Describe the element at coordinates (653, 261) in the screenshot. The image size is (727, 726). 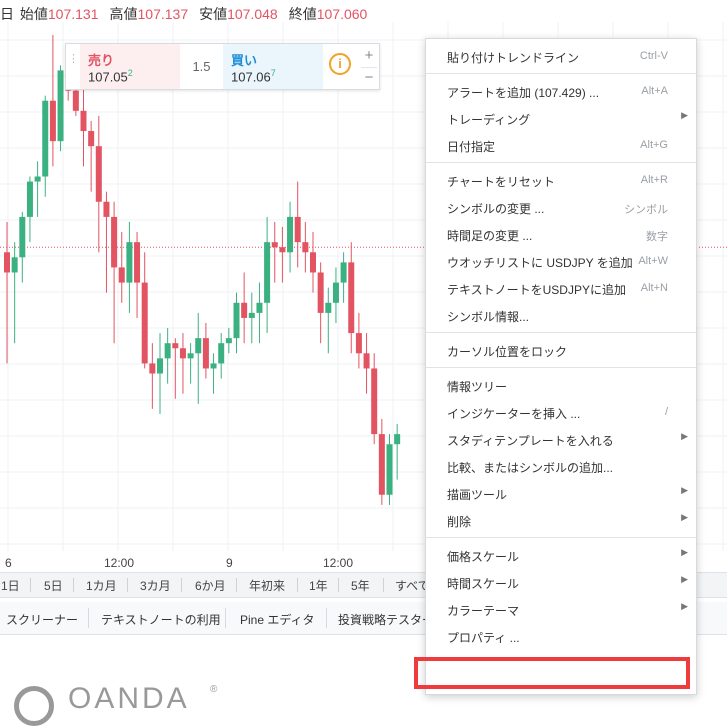
I see `menu-item-shortcut: Alt+W` at that location.